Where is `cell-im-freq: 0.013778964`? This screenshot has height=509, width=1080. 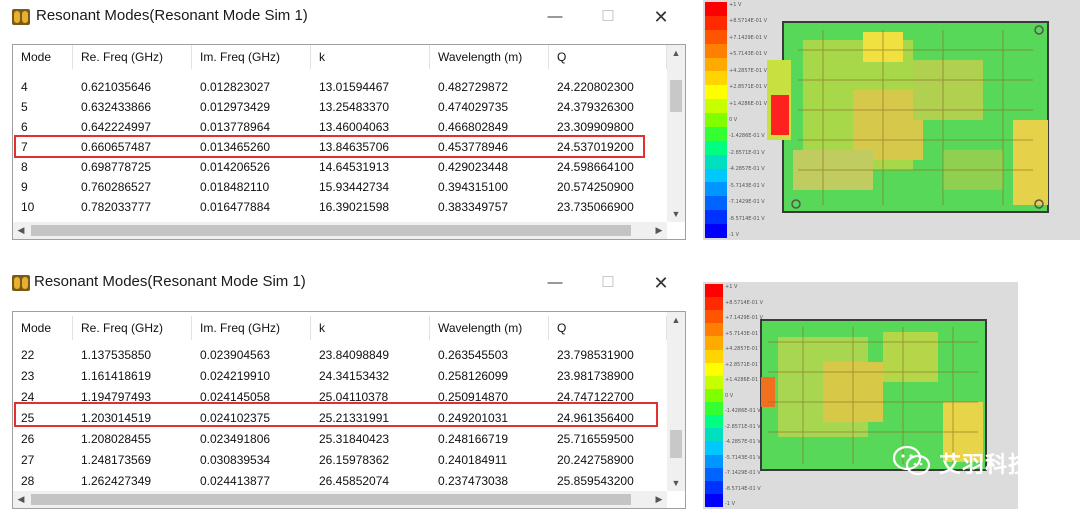 cell-im-freq: 0.013778964 is located at coordinates (235, 127).